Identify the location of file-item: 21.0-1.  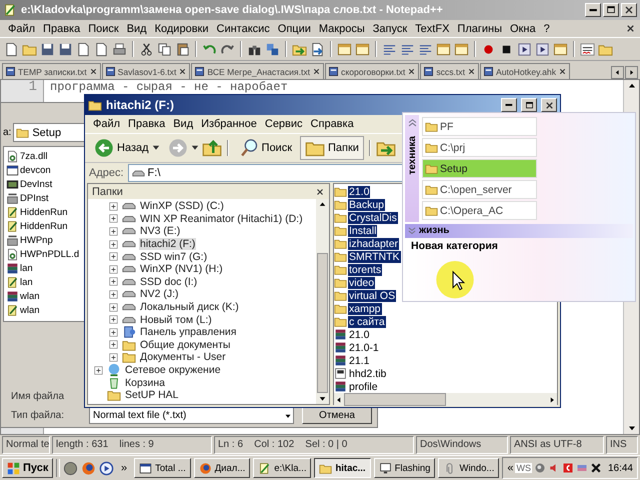
(364, 348).